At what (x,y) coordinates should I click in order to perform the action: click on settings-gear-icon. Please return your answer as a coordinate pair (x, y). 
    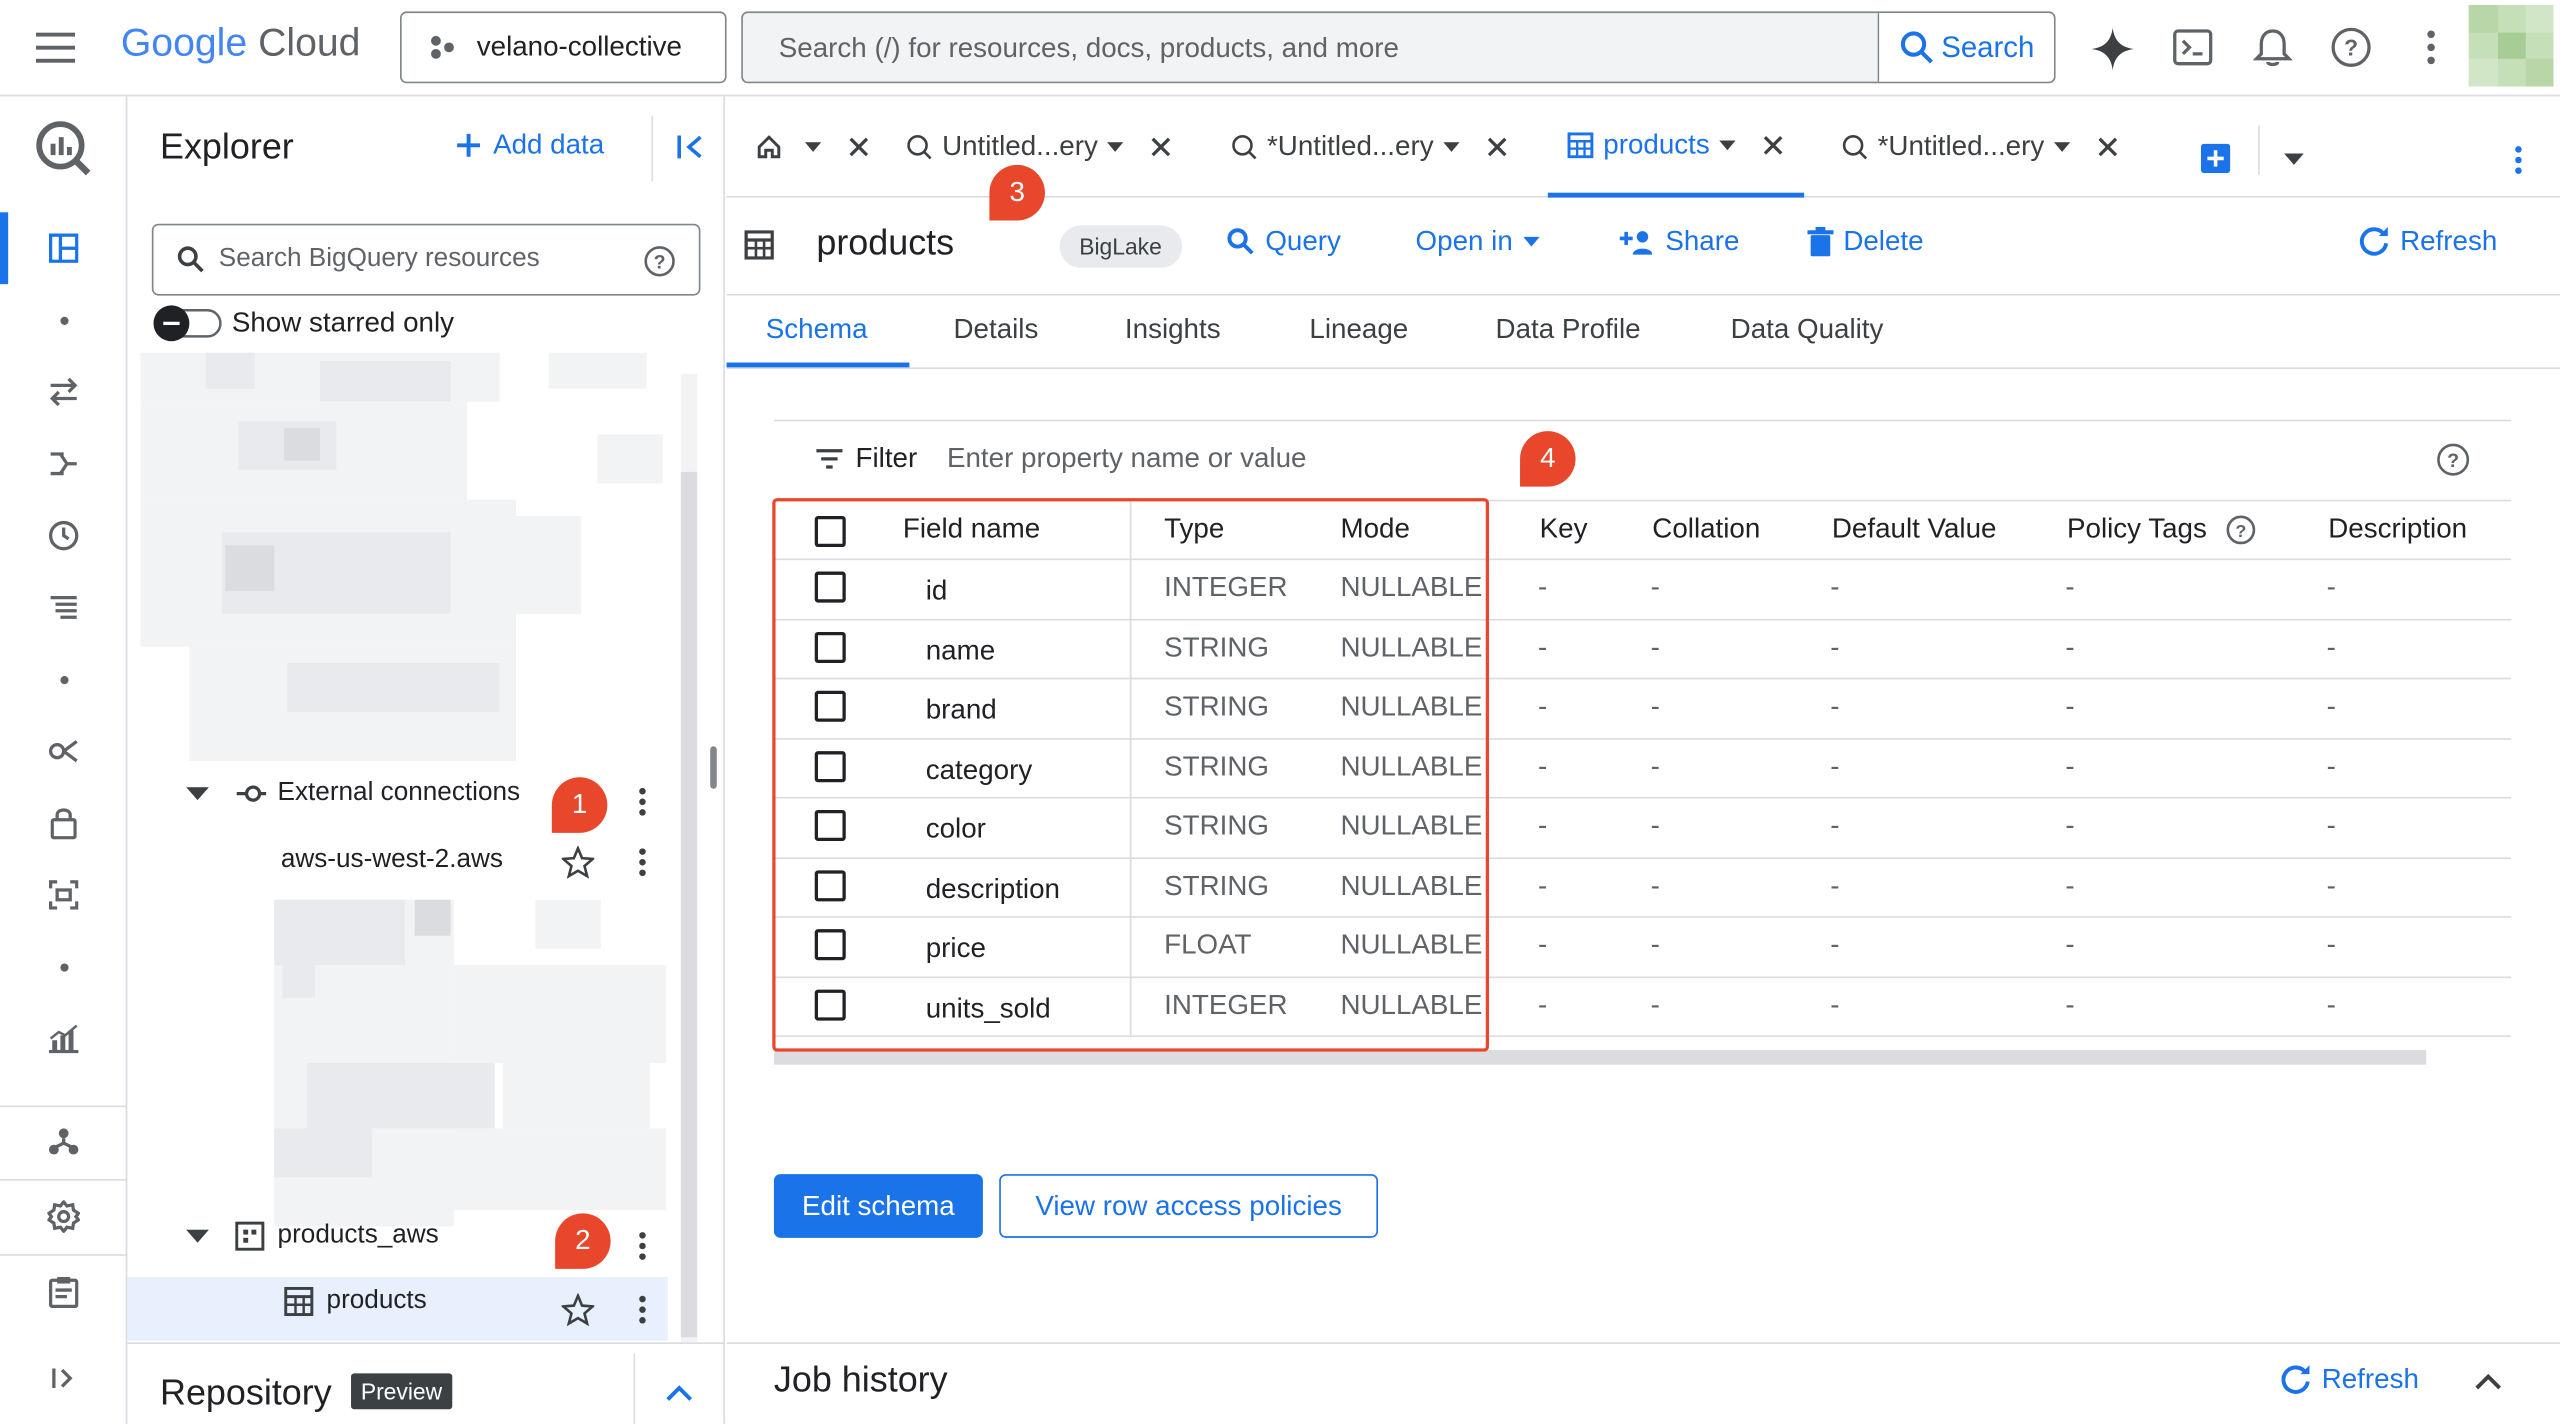
    Looking at the image, I should click on (63, 1216).